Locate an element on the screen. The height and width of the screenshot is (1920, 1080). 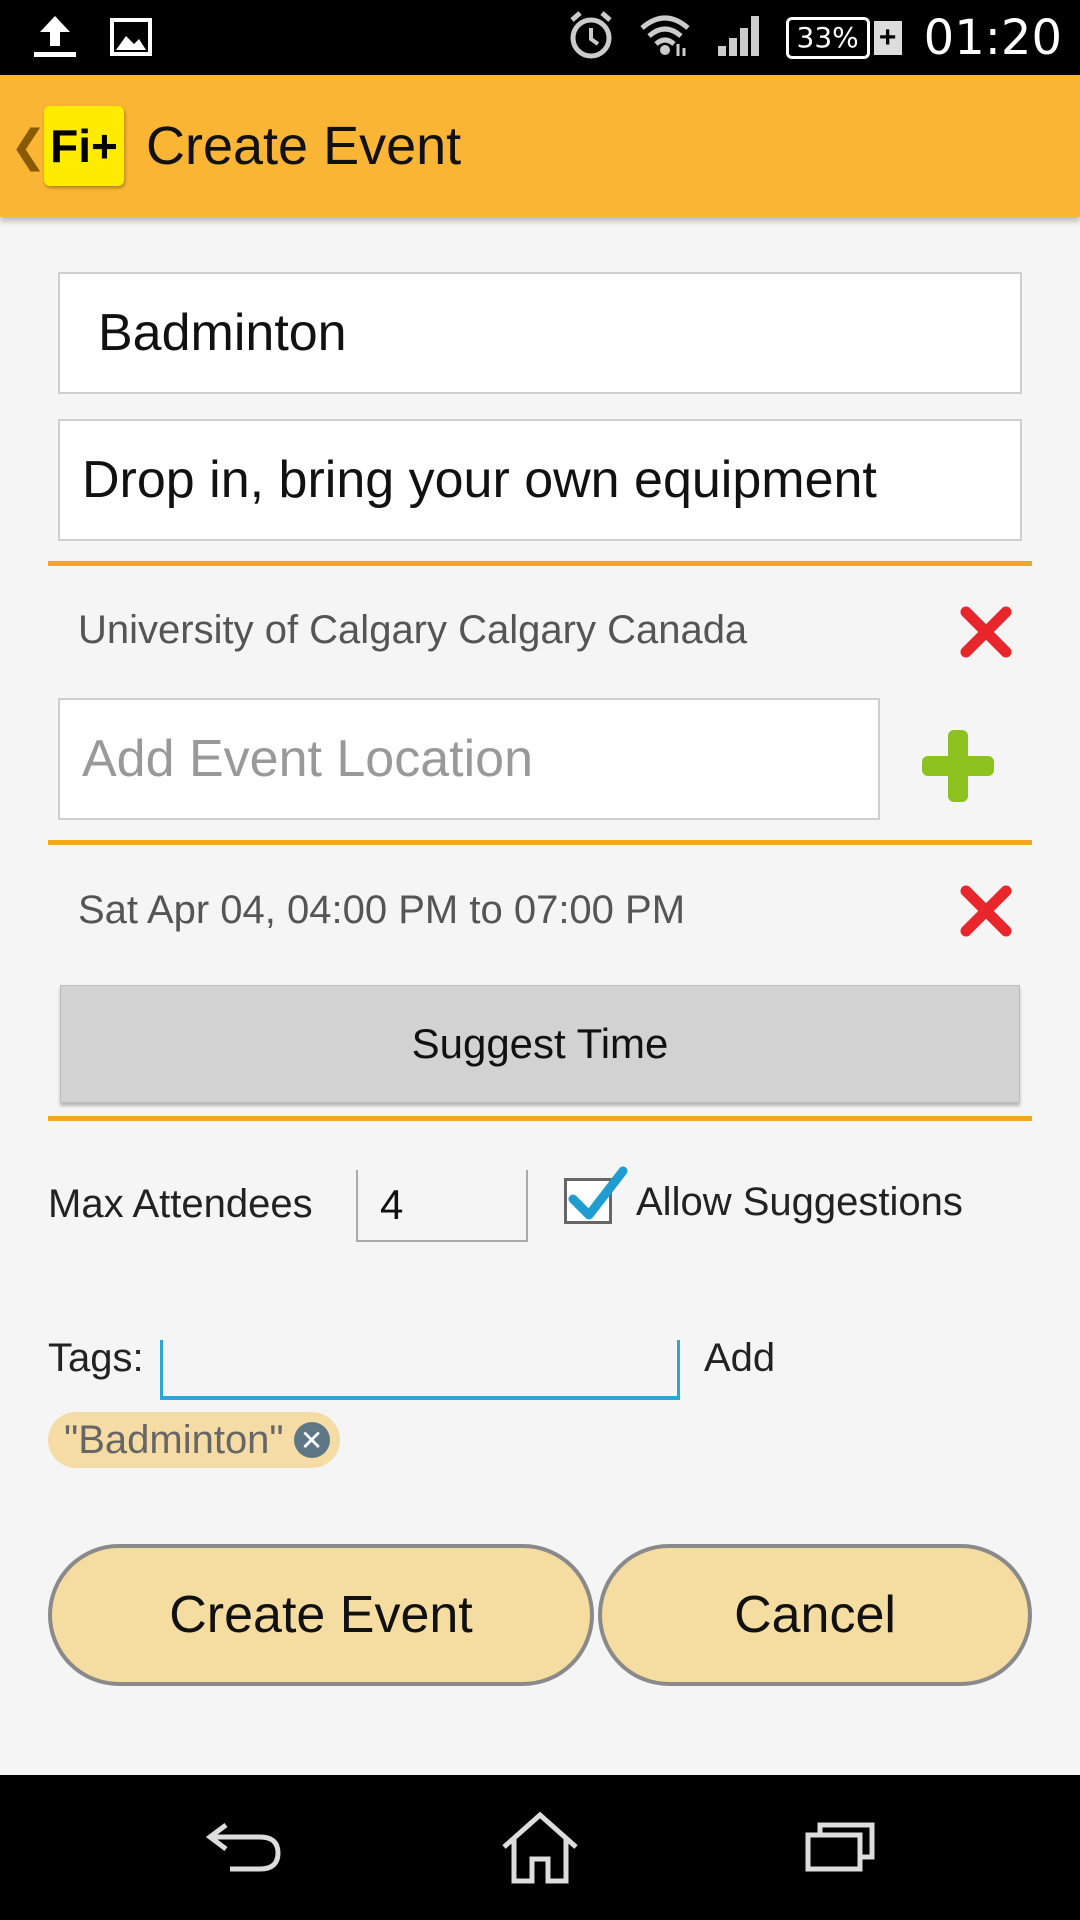
remove-location-icon is located at coordinates (986, 632).